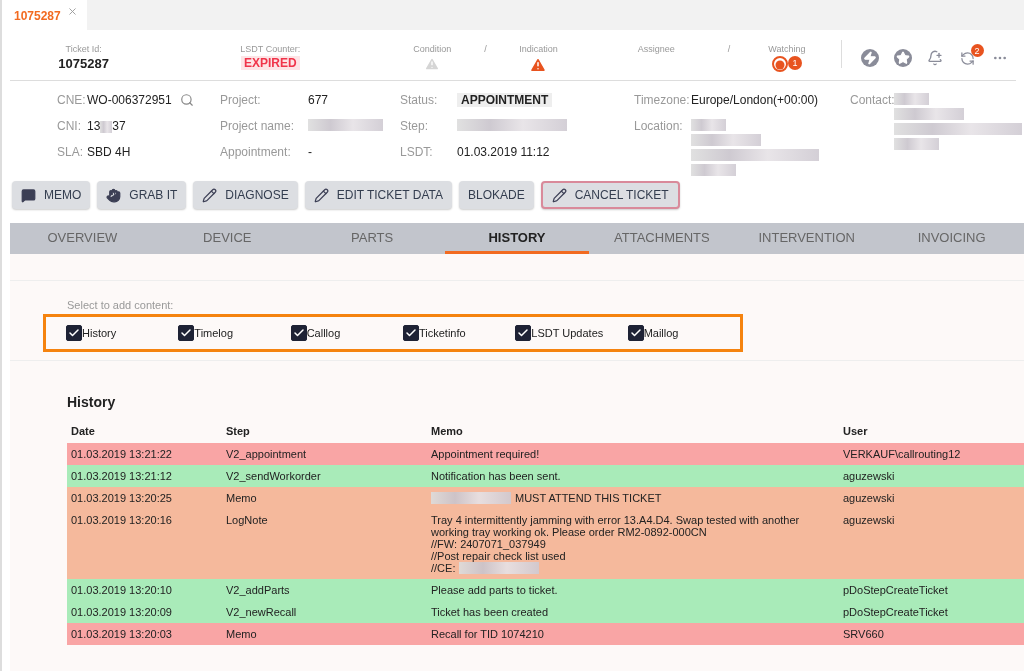 This screenshot has height=671, width=1024. What do you see at coordinates (186, 100) in the screenshot?
I see `search-icon` at bounding box center [186, 100].